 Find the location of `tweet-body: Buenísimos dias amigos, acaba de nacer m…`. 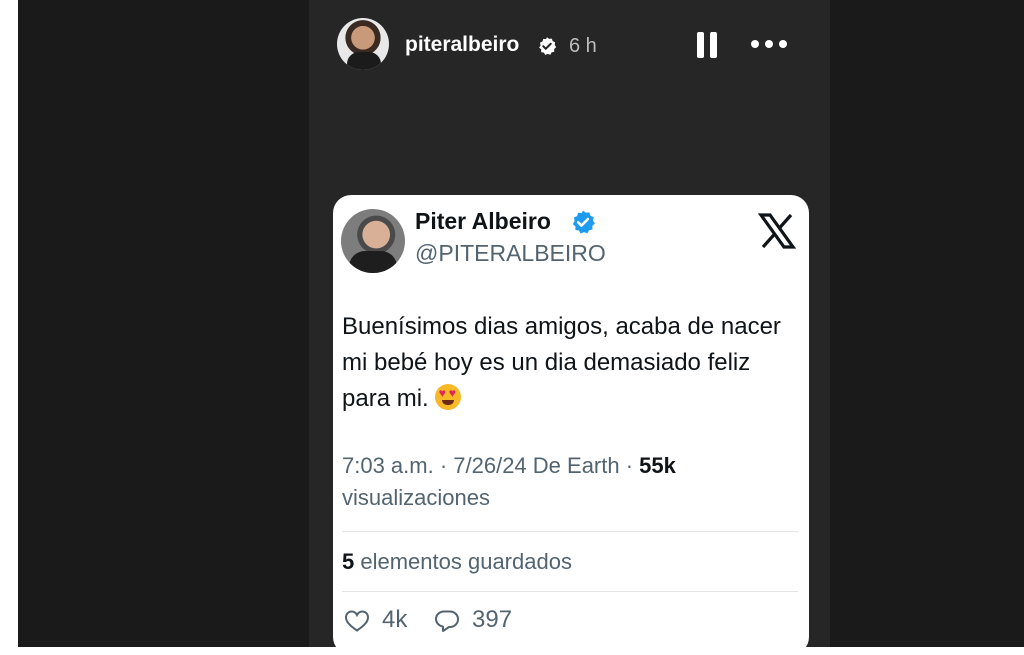

tweet-body: Buenísimos dias amigos, acaba de nacer m… is located at coordinates (561, 362).